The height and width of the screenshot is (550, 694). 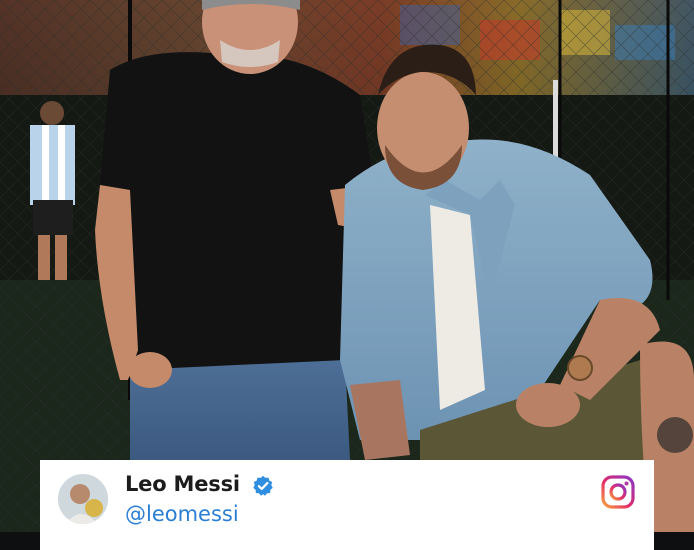 What do you see at coordinates (182, 484) in the screenshot?
I see `display-name: Leo Messi` at bounding box center [182, 484].